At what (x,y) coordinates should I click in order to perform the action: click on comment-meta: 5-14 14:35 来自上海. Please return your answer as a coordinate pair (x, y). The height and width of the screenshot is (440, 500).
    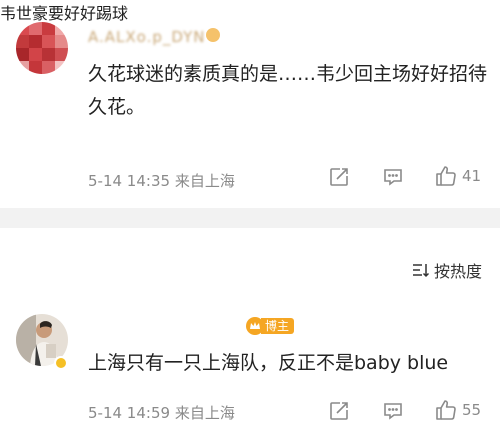
    Looking at the image, I should click on (161, 180).